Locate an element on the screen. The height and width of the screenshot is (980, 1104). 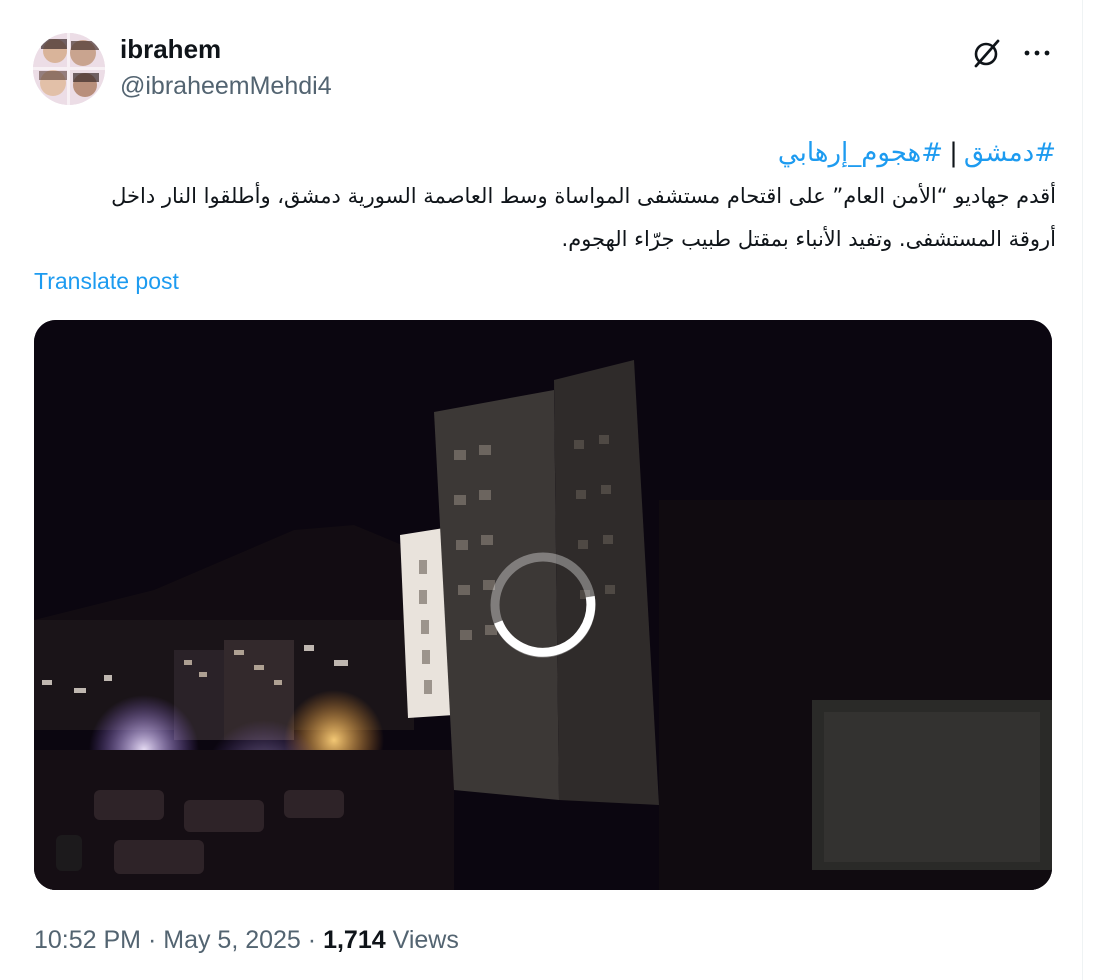
more-icon is located at coordinates (1037, 53).